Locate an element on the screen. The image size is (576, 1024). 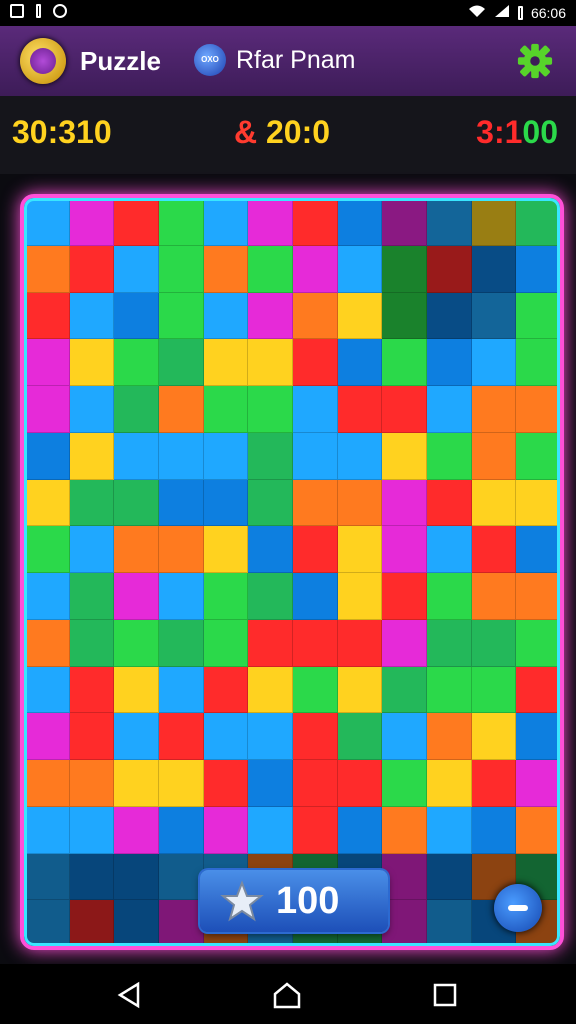
score-middle-value: 20:0 is located at coordinates (298, 132).